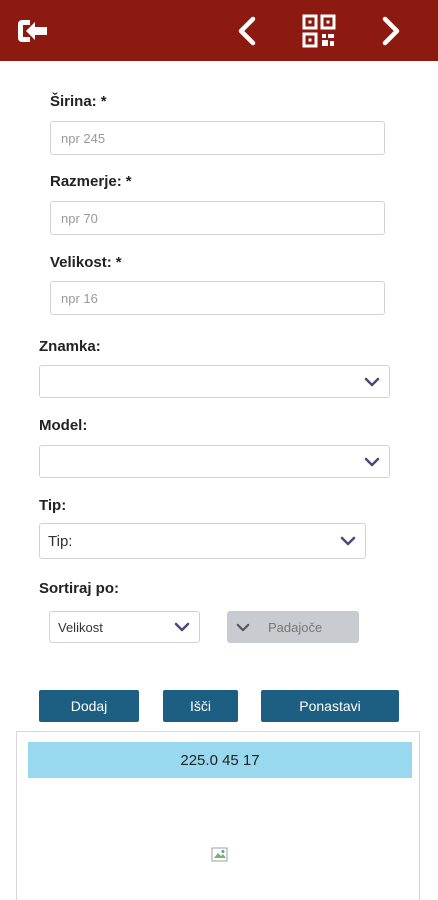 Image resolution: width=438 pixels, height=900 pixels. Describe the element at coordinates (70, 346) in the screenshot. I see `znamka-label: Znamka:` at that location.